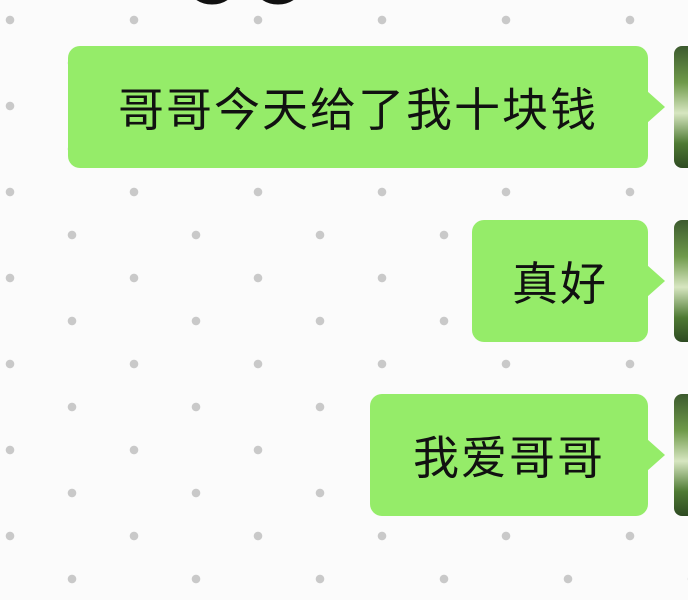 The image size is (688, 600). I want to click on glasses-icon, so click(245, 2).